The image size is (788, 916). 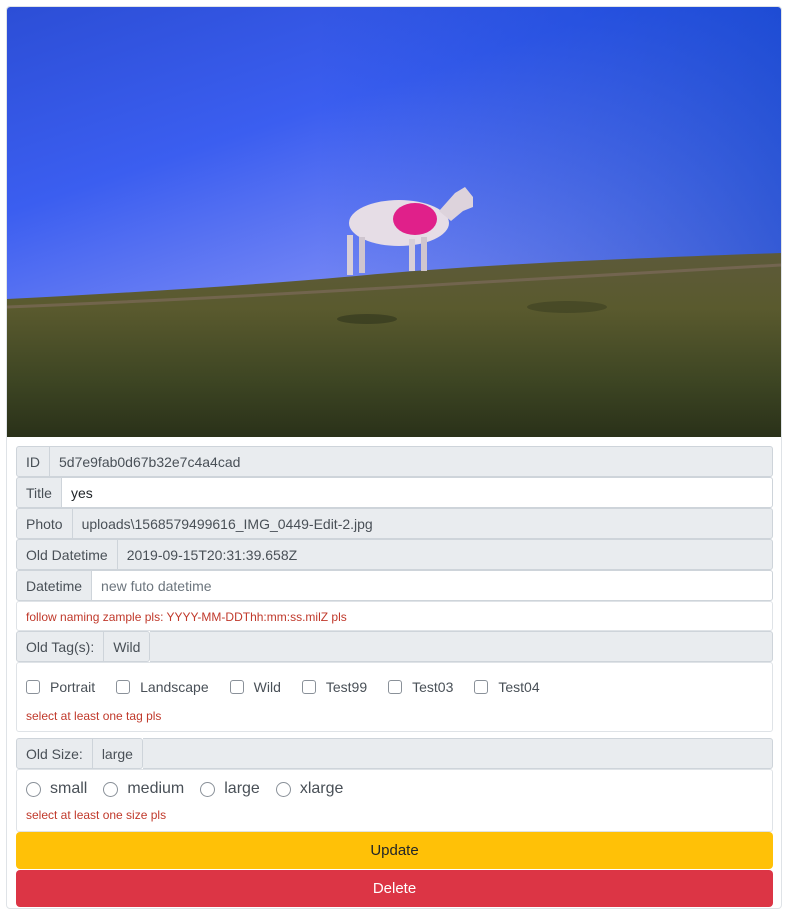 I want to click on tag-landscape-checkbox: Landscape, so click(x=162, y=687).